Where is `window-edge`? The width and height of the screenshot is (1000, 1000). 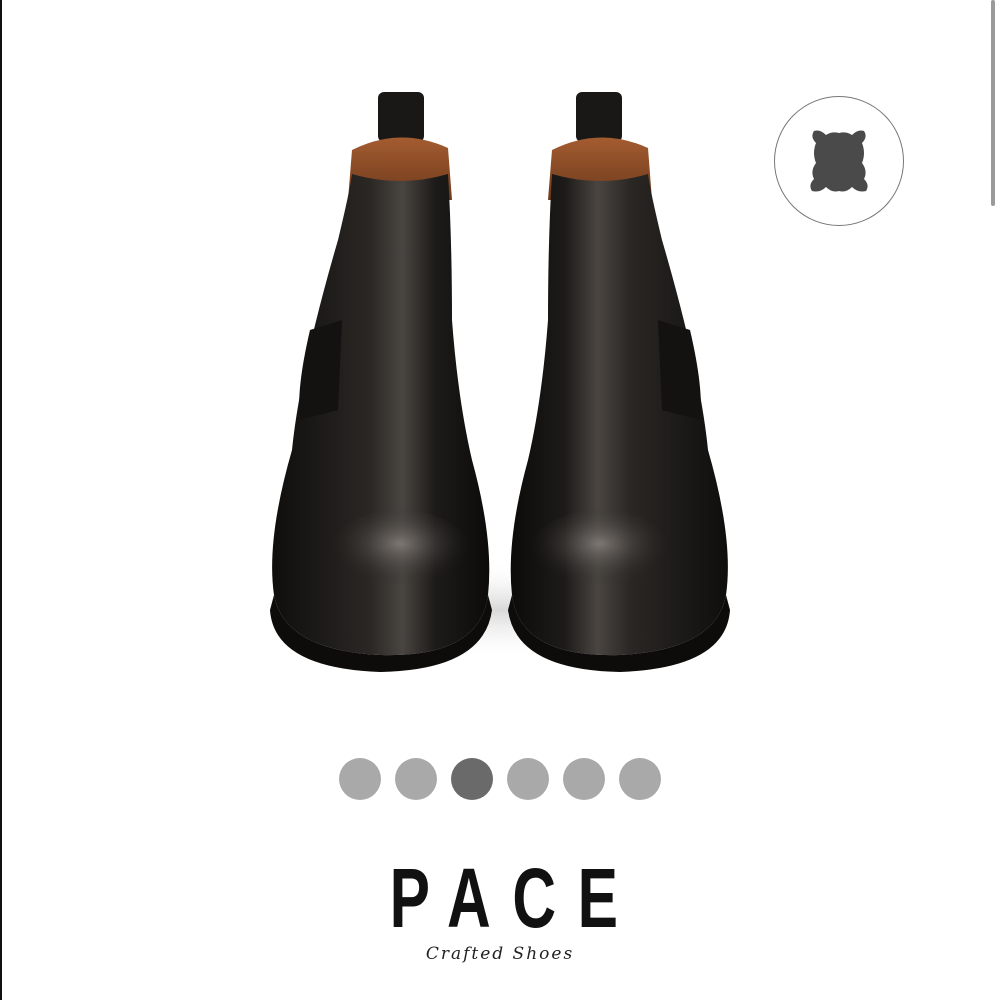 window-edge is located at coordinates (1, 500).